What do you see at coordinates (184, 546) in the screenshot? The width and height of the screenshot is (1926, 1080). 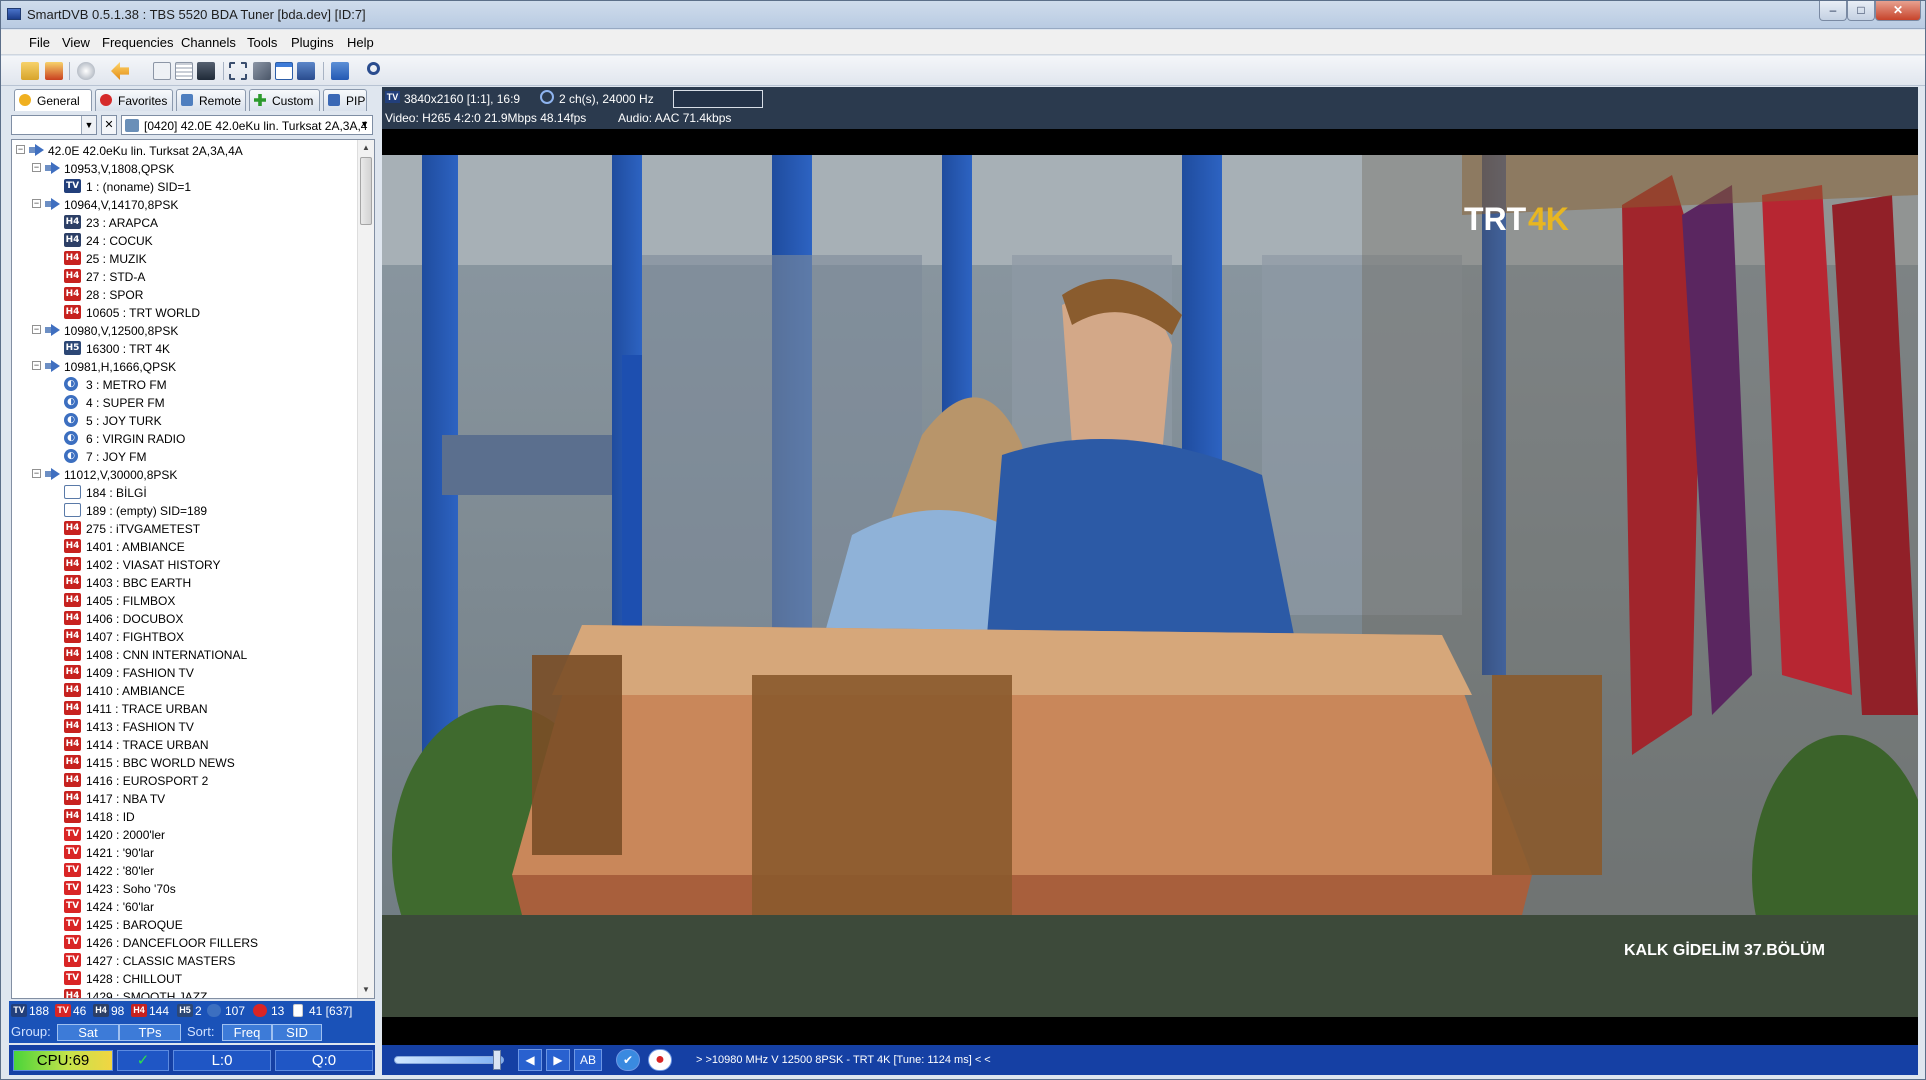 I see `tree-channel-item: H4 1401 : AMBIANCE` at bounding box center [184, 546].